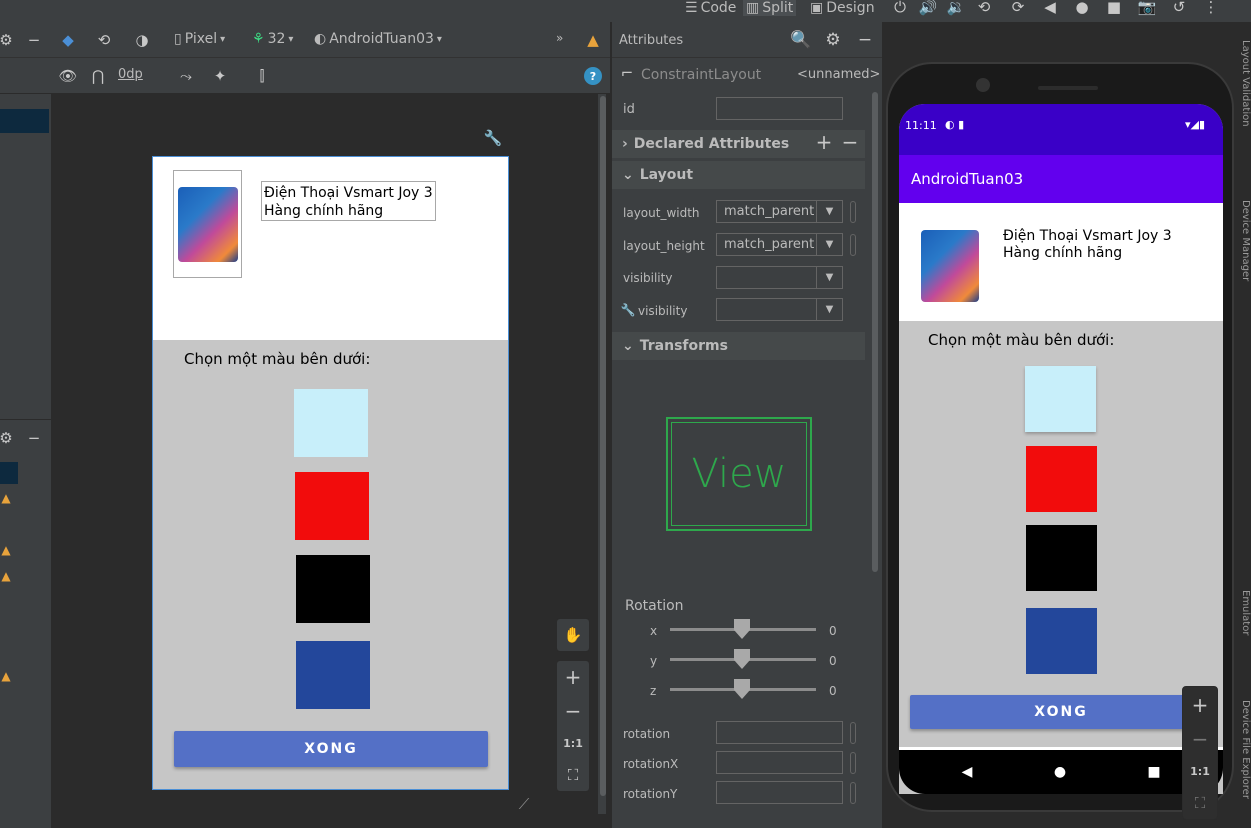 The image size is (1251, 828). What do you see at coordinates (928, 8) in the screenshot?
I see `volume-up-icon: 🔊` at bounding box center [928, 8].